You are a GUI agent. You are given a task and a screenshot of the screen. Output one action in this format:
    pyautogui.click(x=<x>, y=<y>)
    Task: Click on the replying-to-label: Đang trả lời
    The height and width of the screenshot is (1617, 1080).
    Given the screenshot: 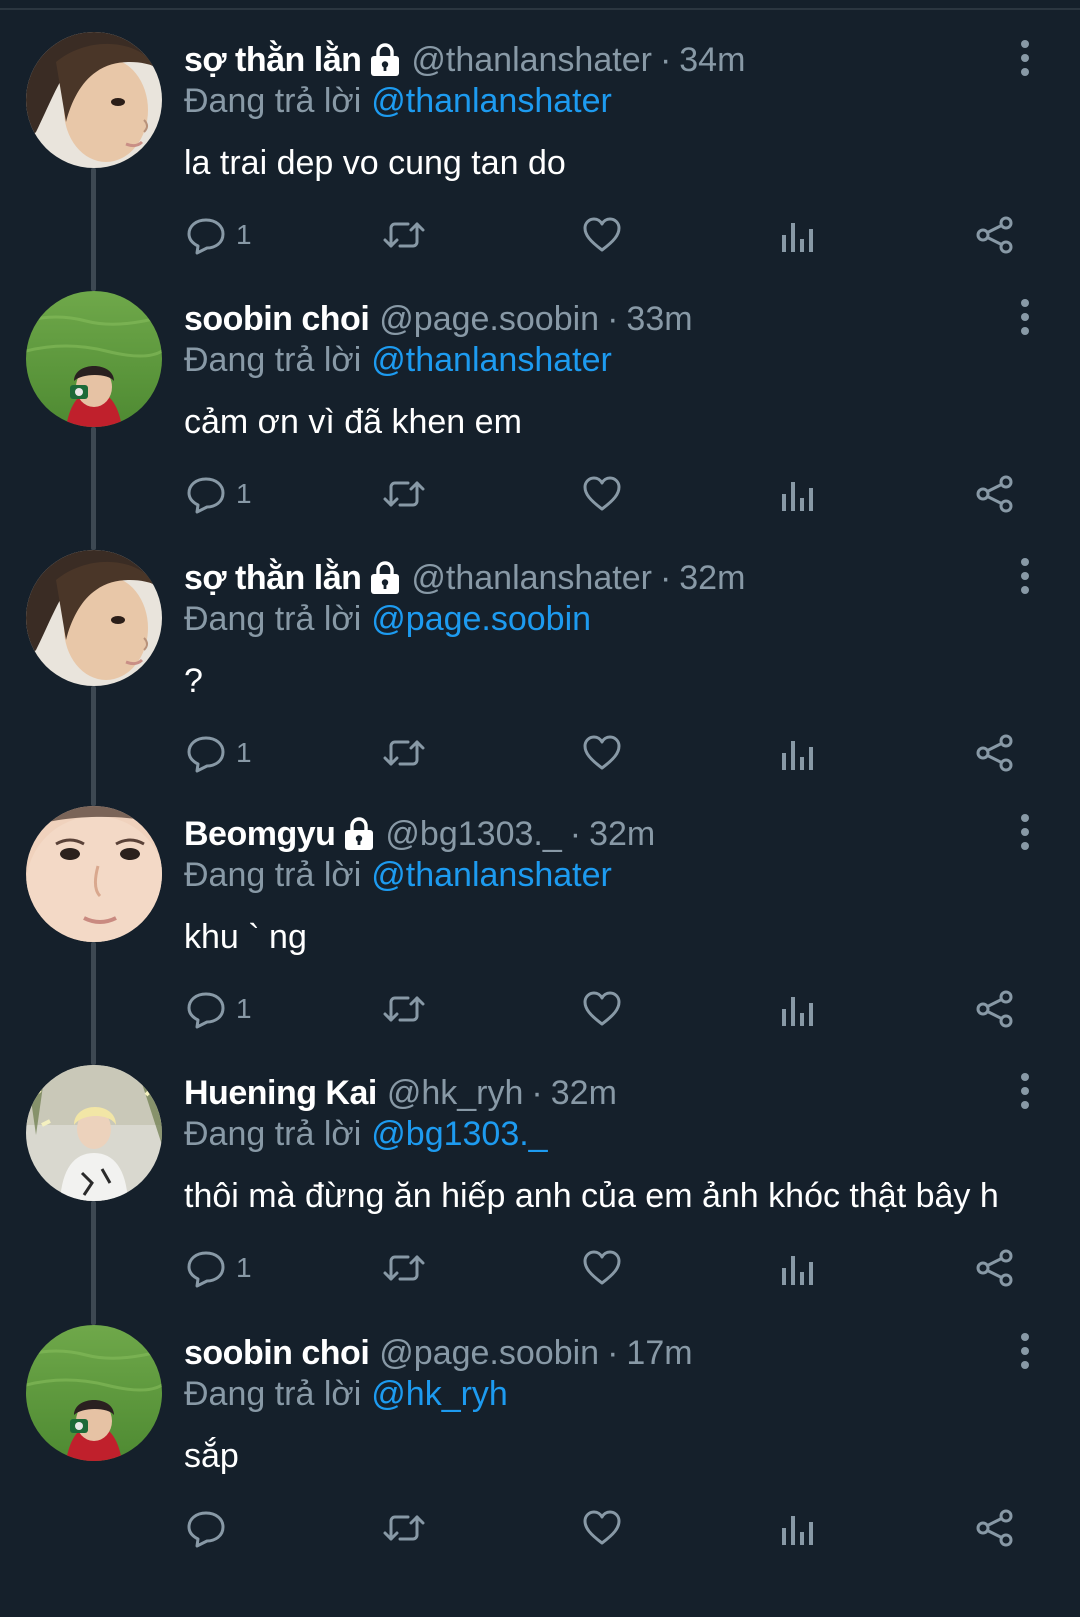 What is the action you would take?
    pyautogui.click(x=273, y=100)
    